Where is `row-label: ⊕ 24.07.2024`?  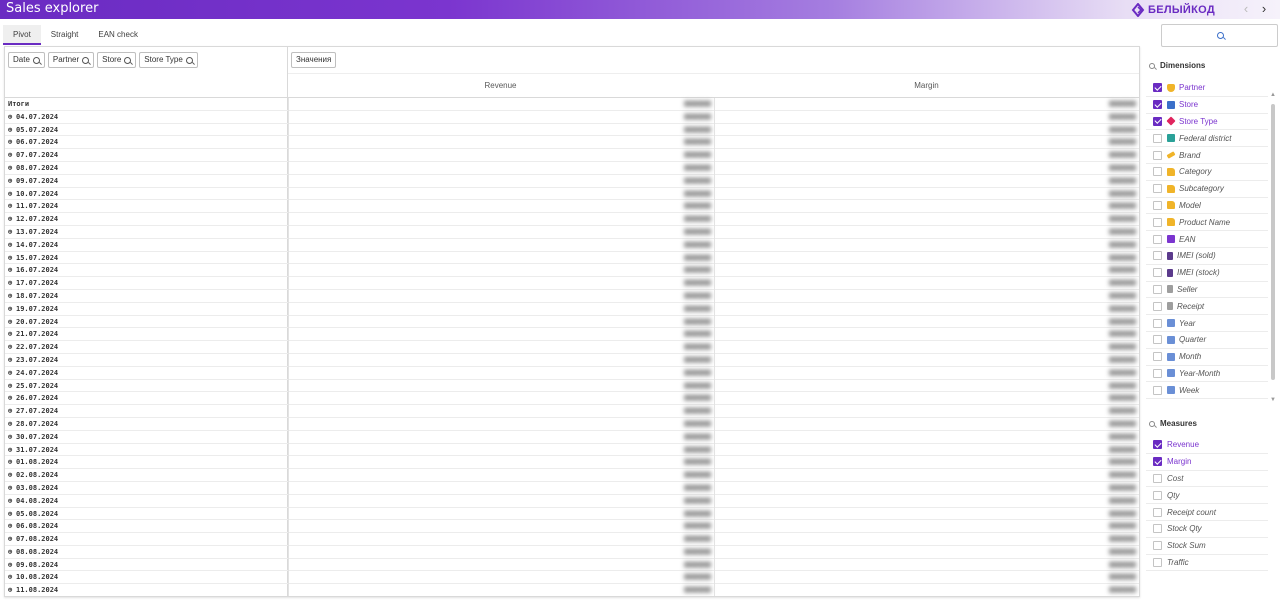 row-label: ⊕ 24.07.2024 is located at coordinates (33, 373).